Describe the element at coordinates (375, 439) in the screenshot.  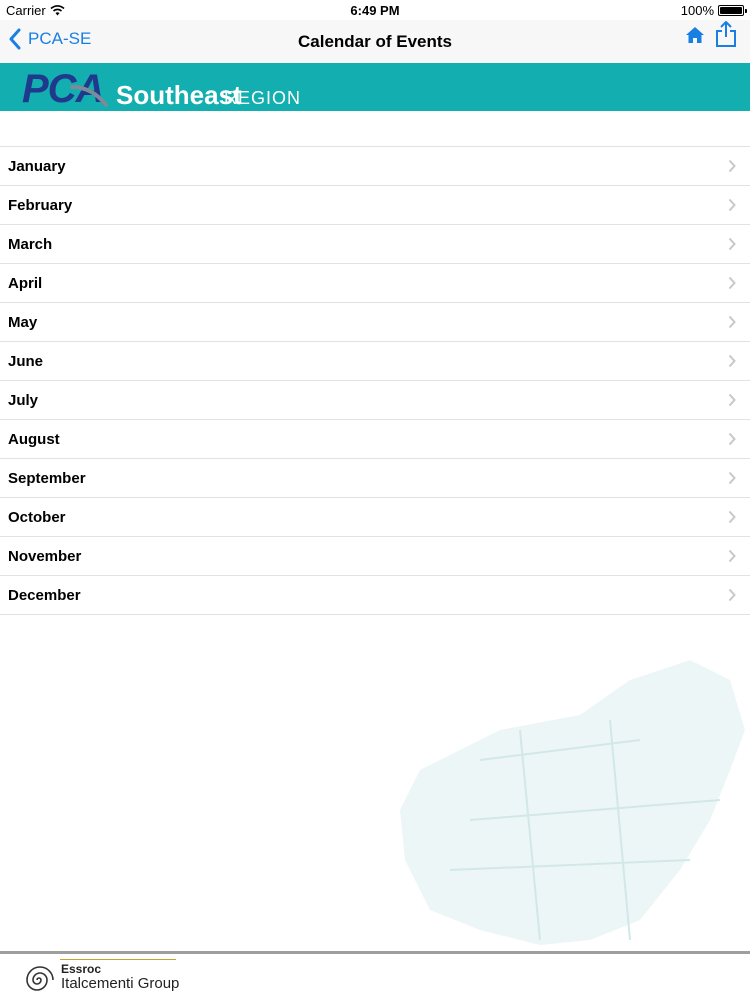
I see `list-item: August` at that location.